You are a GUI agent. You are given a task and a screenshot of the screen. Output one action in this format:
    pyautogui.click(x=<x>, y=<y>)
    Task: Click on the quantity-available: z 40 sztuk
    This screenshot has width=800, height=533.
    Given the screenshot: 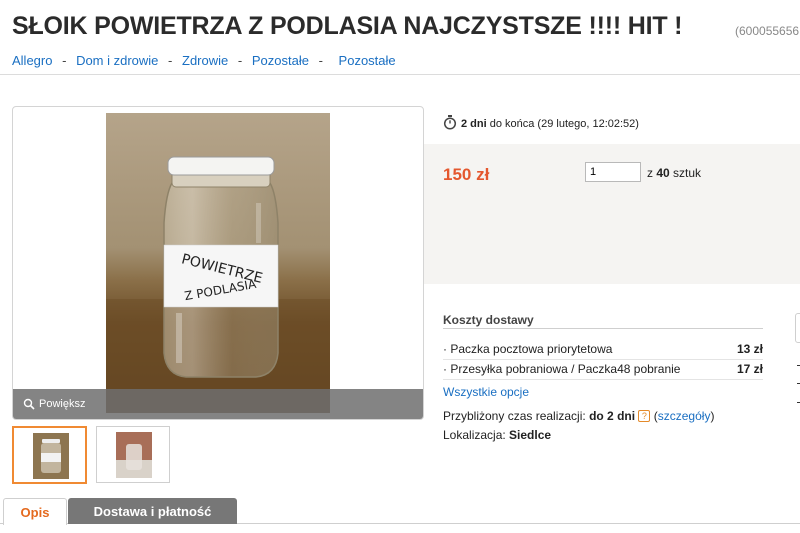 What is the action you would take?
    pyautogui.click(x=674, y=173)
    